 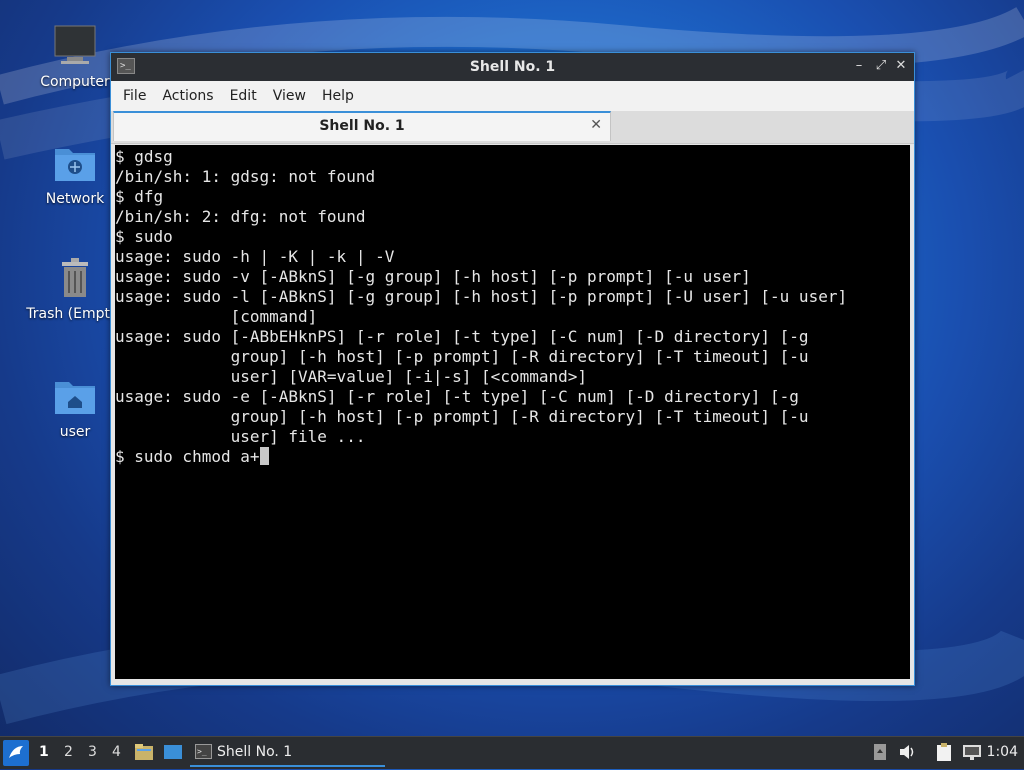 What do you see at coordinates (255, 752) in the screenshot?
I see `task-label: Shell No. 1` at bounding box center [255, 752].